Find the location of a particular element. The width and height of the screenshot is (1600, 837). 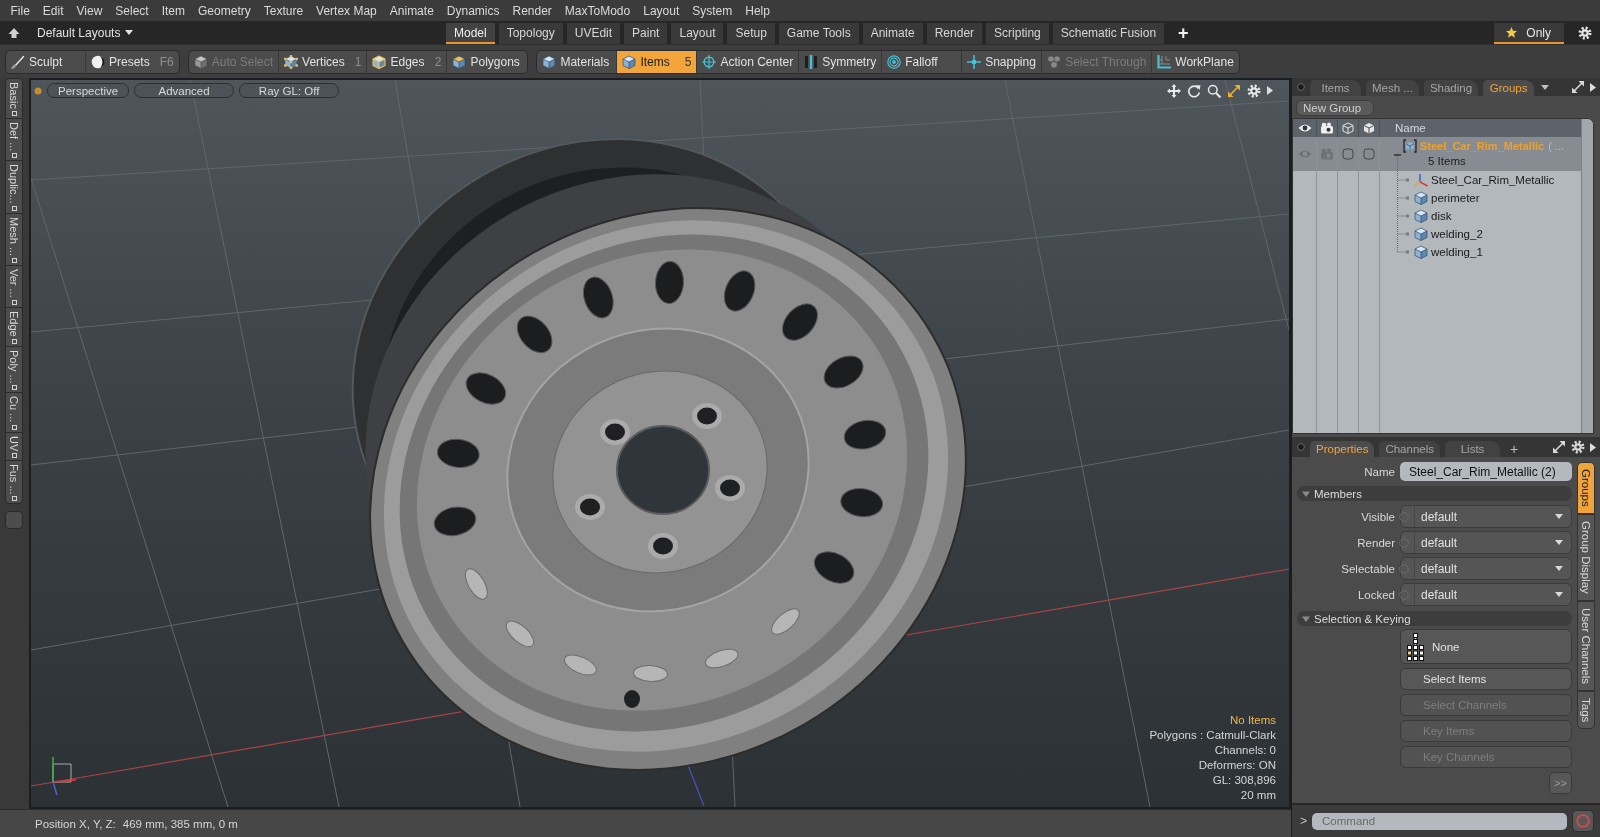

menu-item: Vertex Map is located at coordinates (346, 10).